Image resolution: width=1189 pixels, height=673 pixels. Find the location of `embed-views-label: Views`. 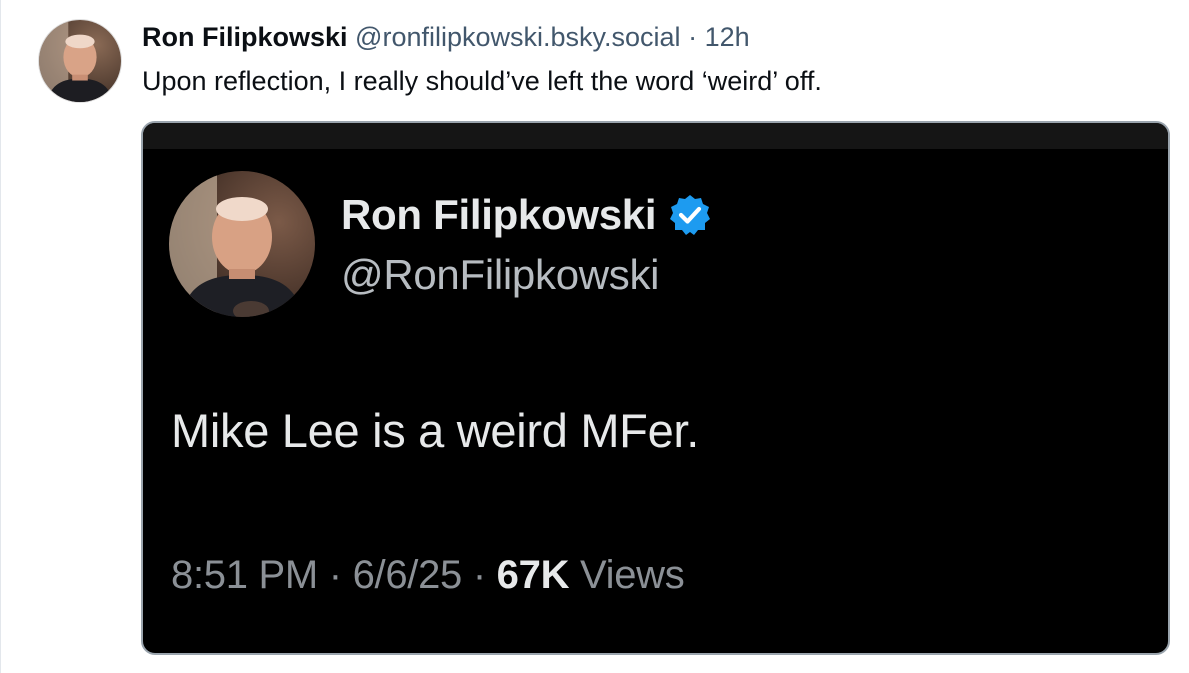

embed-views-label: Views is located at coordinates (632, 575).